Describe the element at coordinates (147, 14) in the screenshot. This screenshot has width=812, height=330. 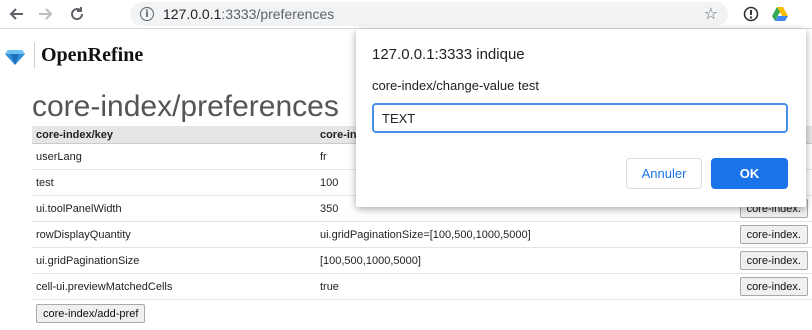
I see `info-icon: i` at that location.